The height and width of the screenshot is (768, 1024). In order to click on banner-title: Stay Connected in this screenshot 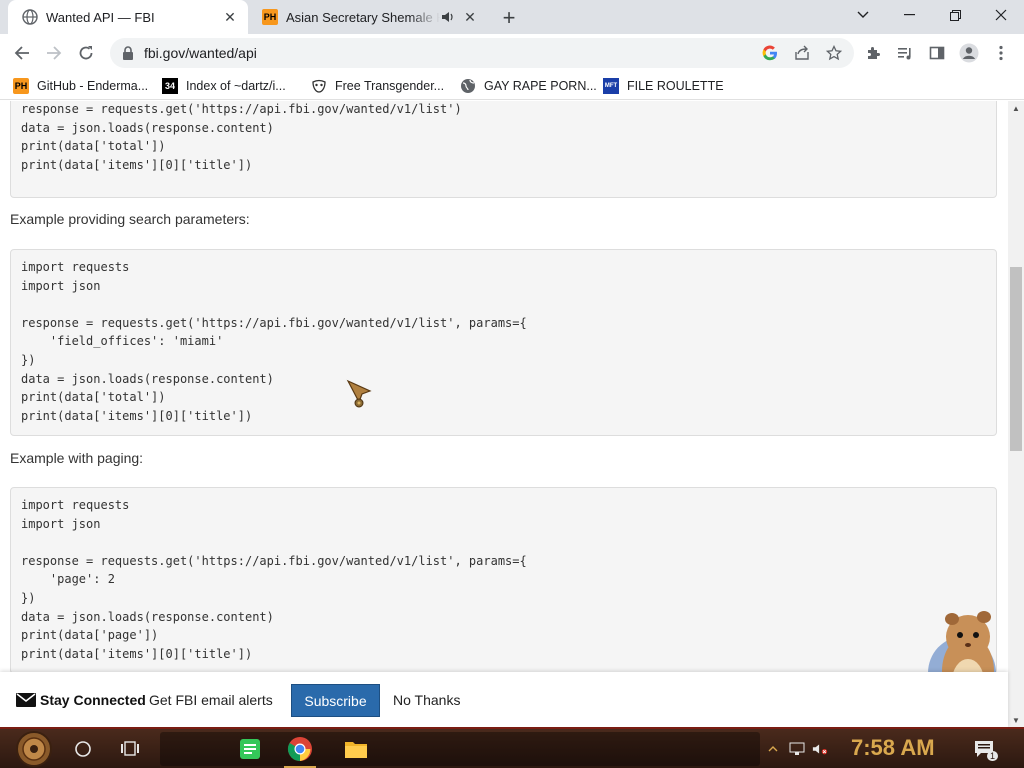, I will do `click(93, 700)`.